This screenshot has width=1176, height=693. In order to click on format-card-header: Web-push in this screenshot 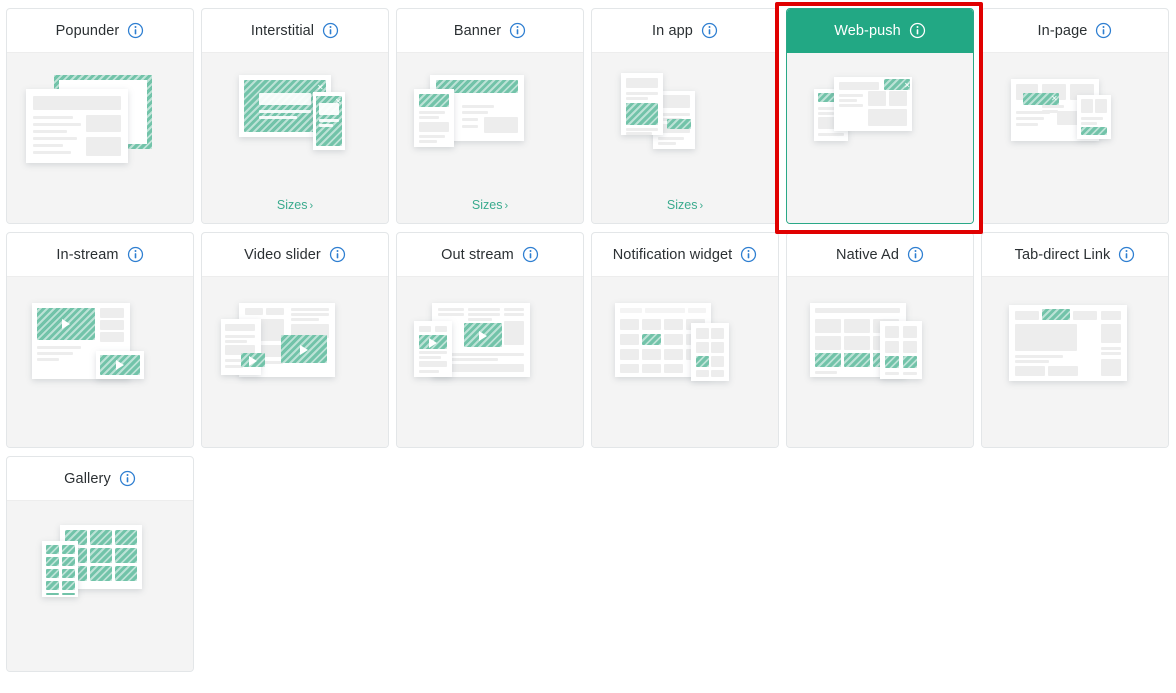, I will do `click(880, 31)`.